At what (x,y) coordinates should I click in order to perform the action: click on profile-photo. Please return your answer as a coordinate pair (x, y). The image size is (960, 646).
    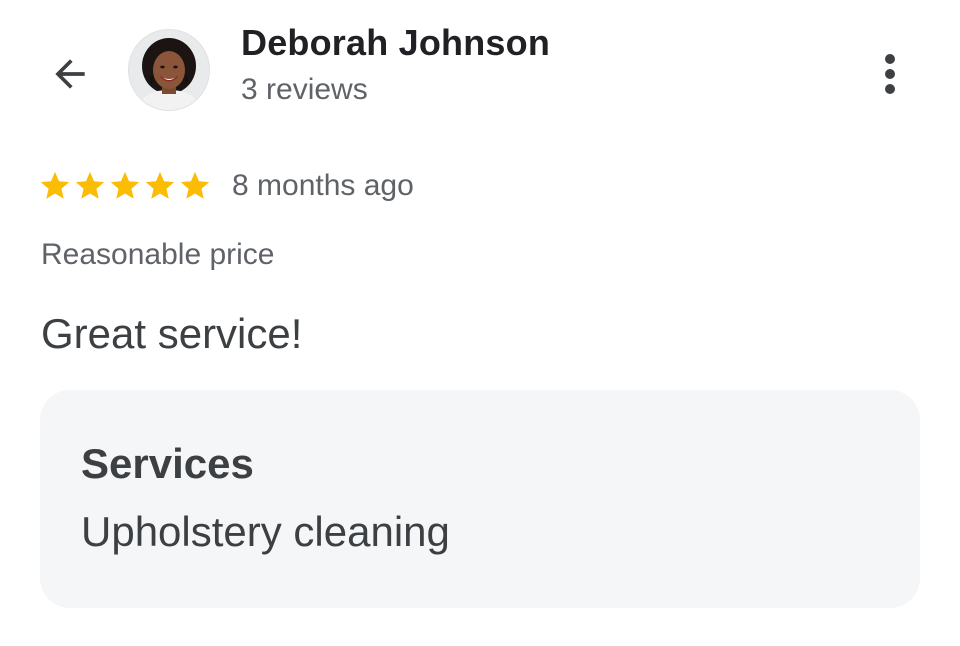
    Looking at the image, I should click on (169, 70).